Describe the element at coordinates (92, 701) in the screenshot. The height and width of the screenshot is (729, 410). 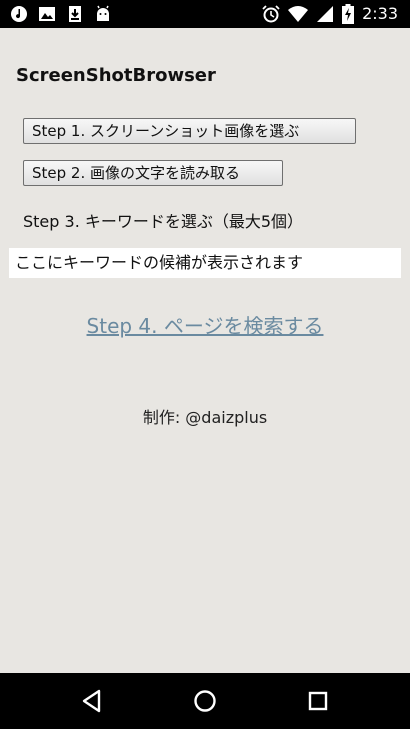
I see `back-icon` at that location.